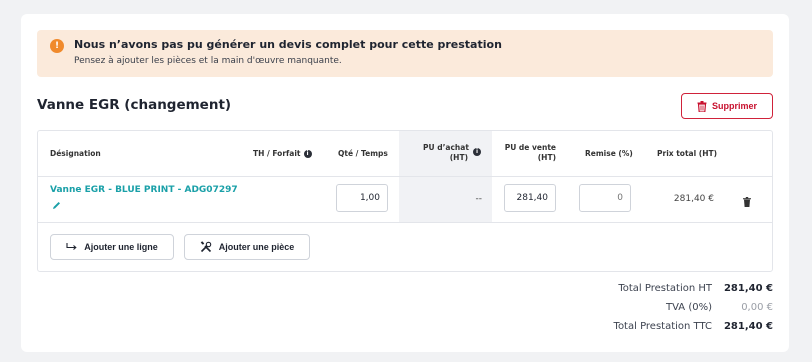 The width and height of the screenshot is (812, 362). Describe the element at coordinates (689, 307) in the screenshot. I see `tva-label: TVA (0%)` at that location.